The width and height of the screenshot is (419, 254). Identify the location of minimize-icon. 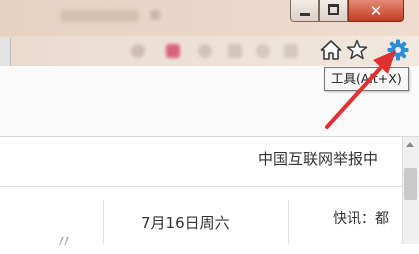
(305, 14).